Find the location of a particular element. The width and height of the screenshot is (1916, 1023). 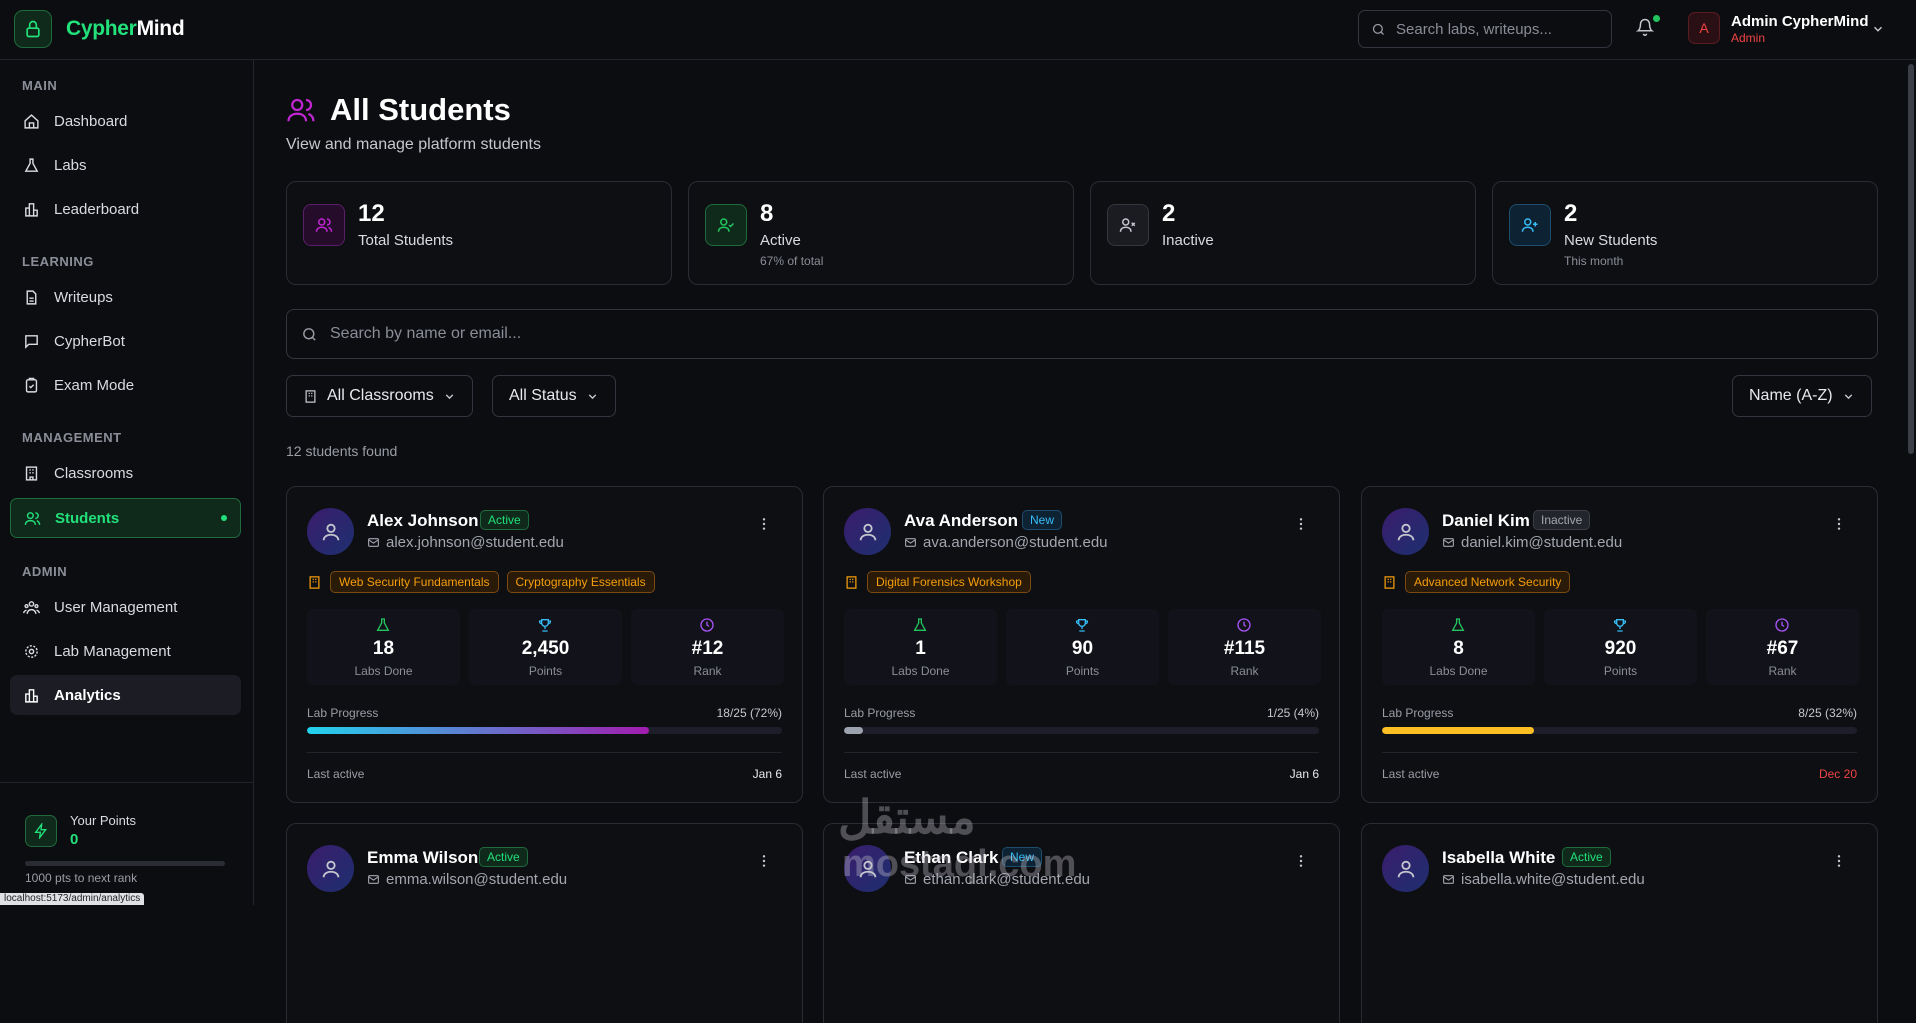

student-name: Emma Wilson is located at coordinates (422, 858).